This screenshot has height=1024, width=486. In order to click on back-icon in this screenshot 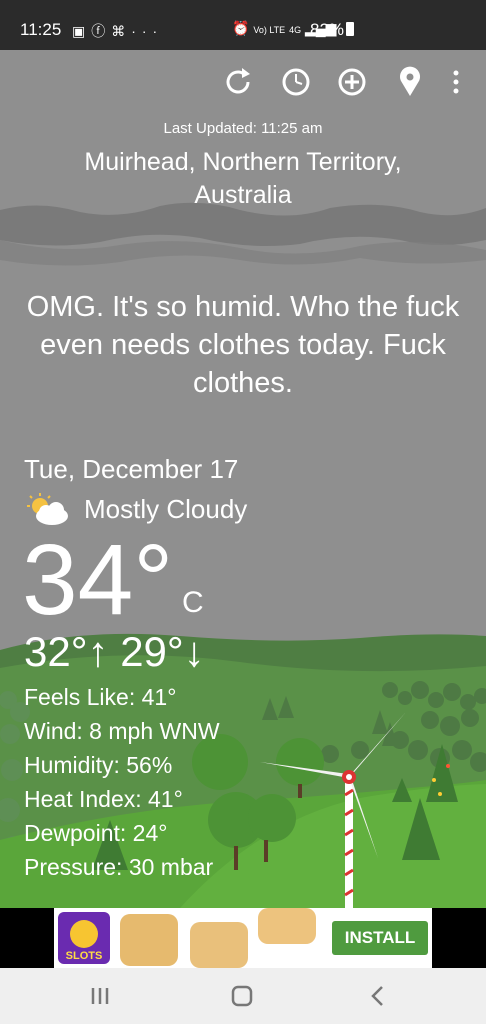, I will do `click(378, 996)`.